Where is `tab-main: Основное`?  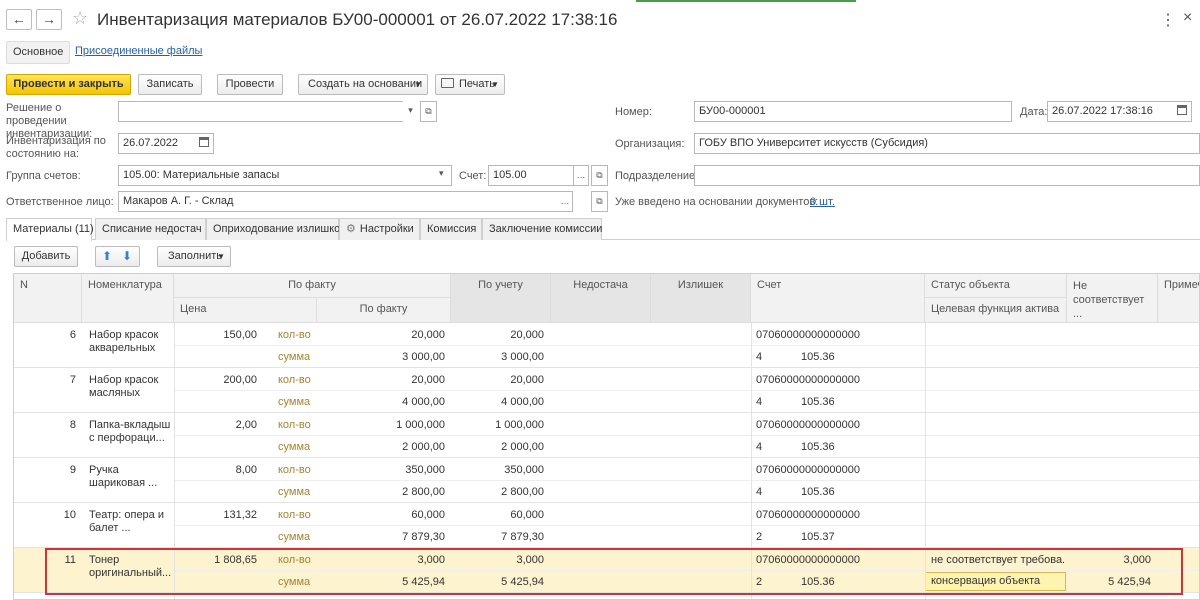 tab-main: Основное is located at coordinates (38, 52).